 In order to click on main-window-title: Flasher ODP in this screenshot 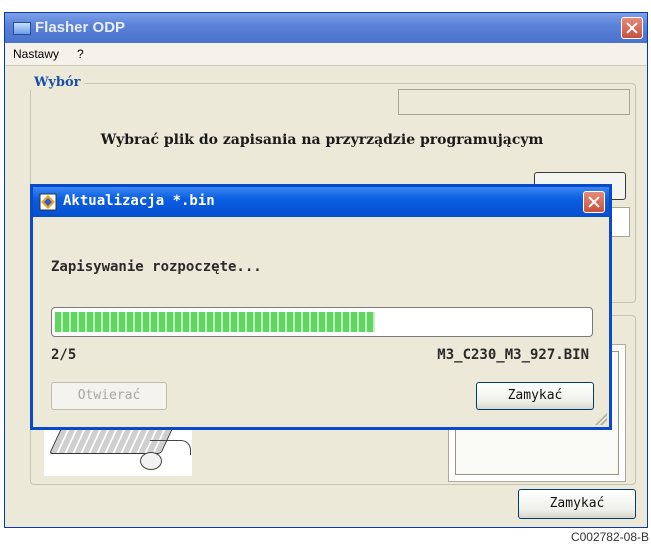, I will do `click(80, 27)`.